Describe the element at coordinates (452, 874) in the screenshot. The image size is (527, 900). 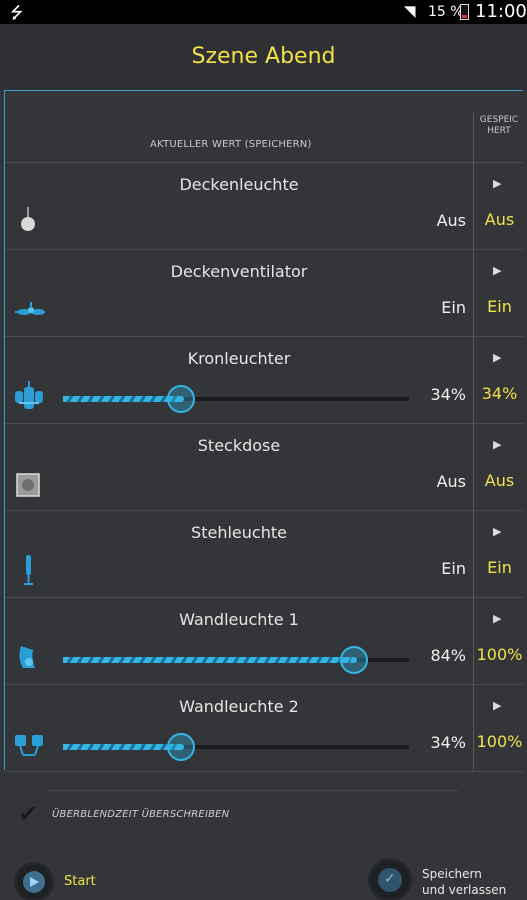
I see `save-label-line1: Speichern` at that location.